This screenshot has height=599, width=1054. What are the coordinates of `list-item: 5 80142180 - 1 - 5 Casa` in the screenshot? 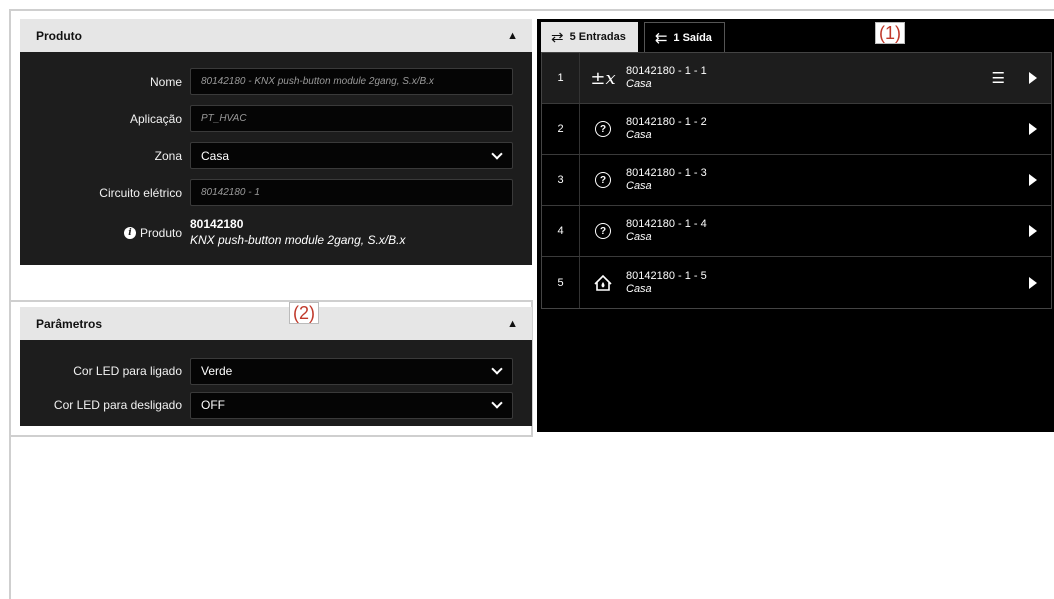 It's located at (796, 282).